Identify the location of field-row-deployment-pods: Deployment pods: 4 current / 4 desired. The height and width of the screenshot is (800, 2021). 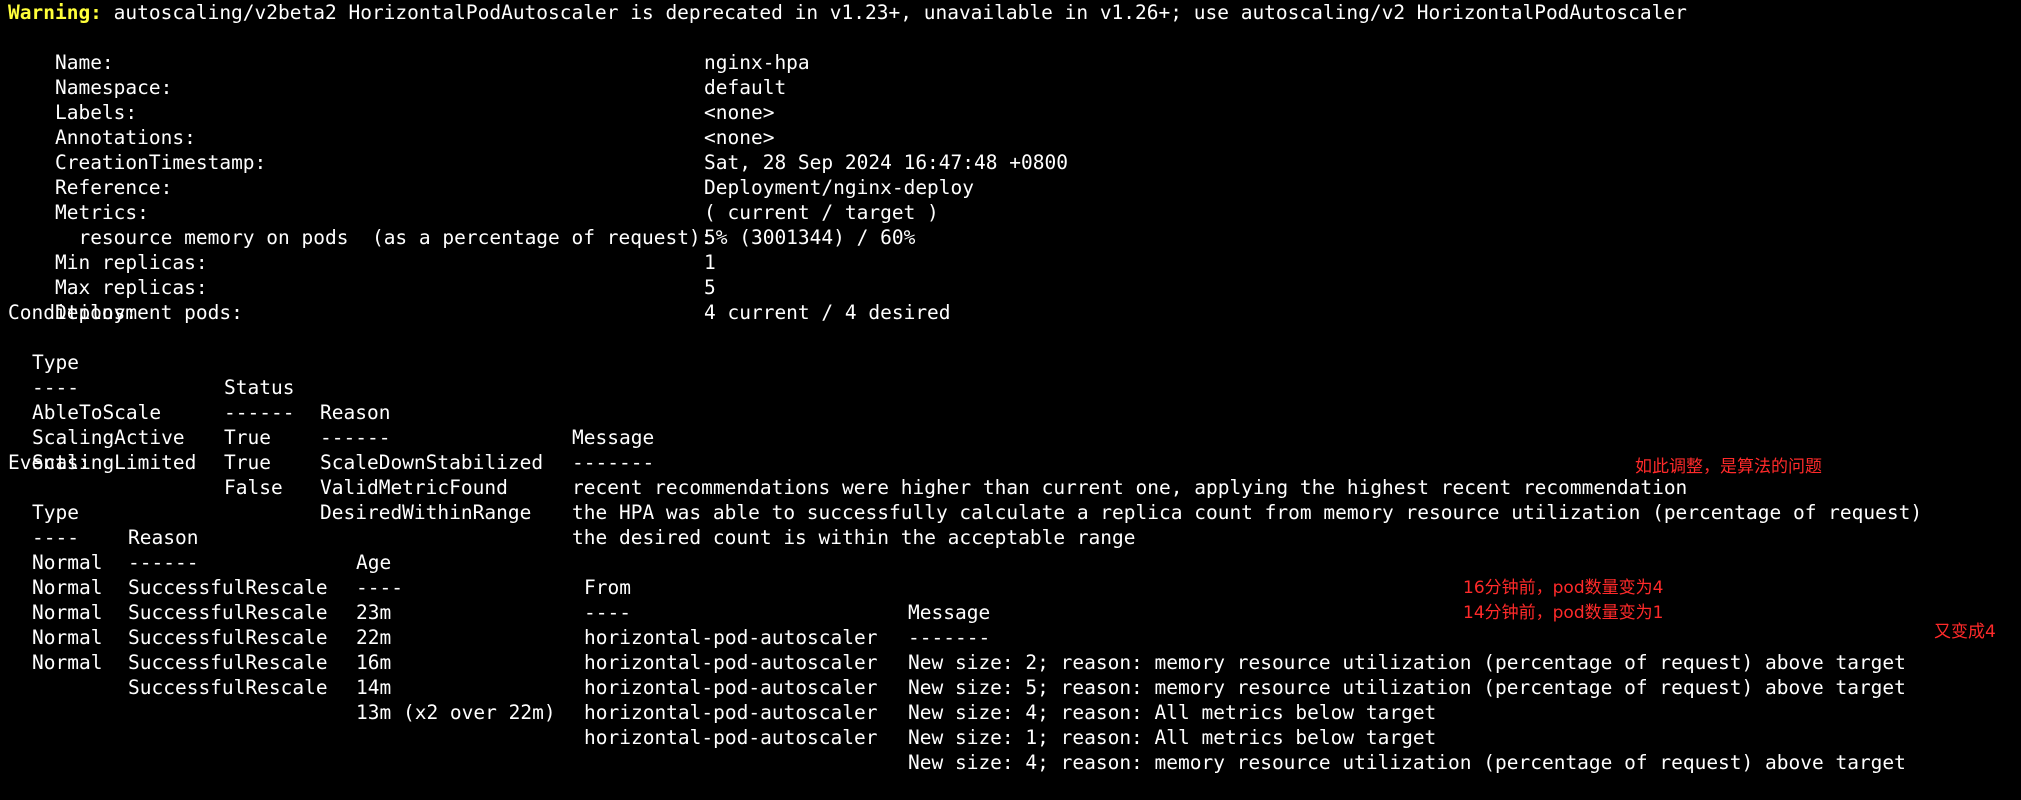
(1008, 299).